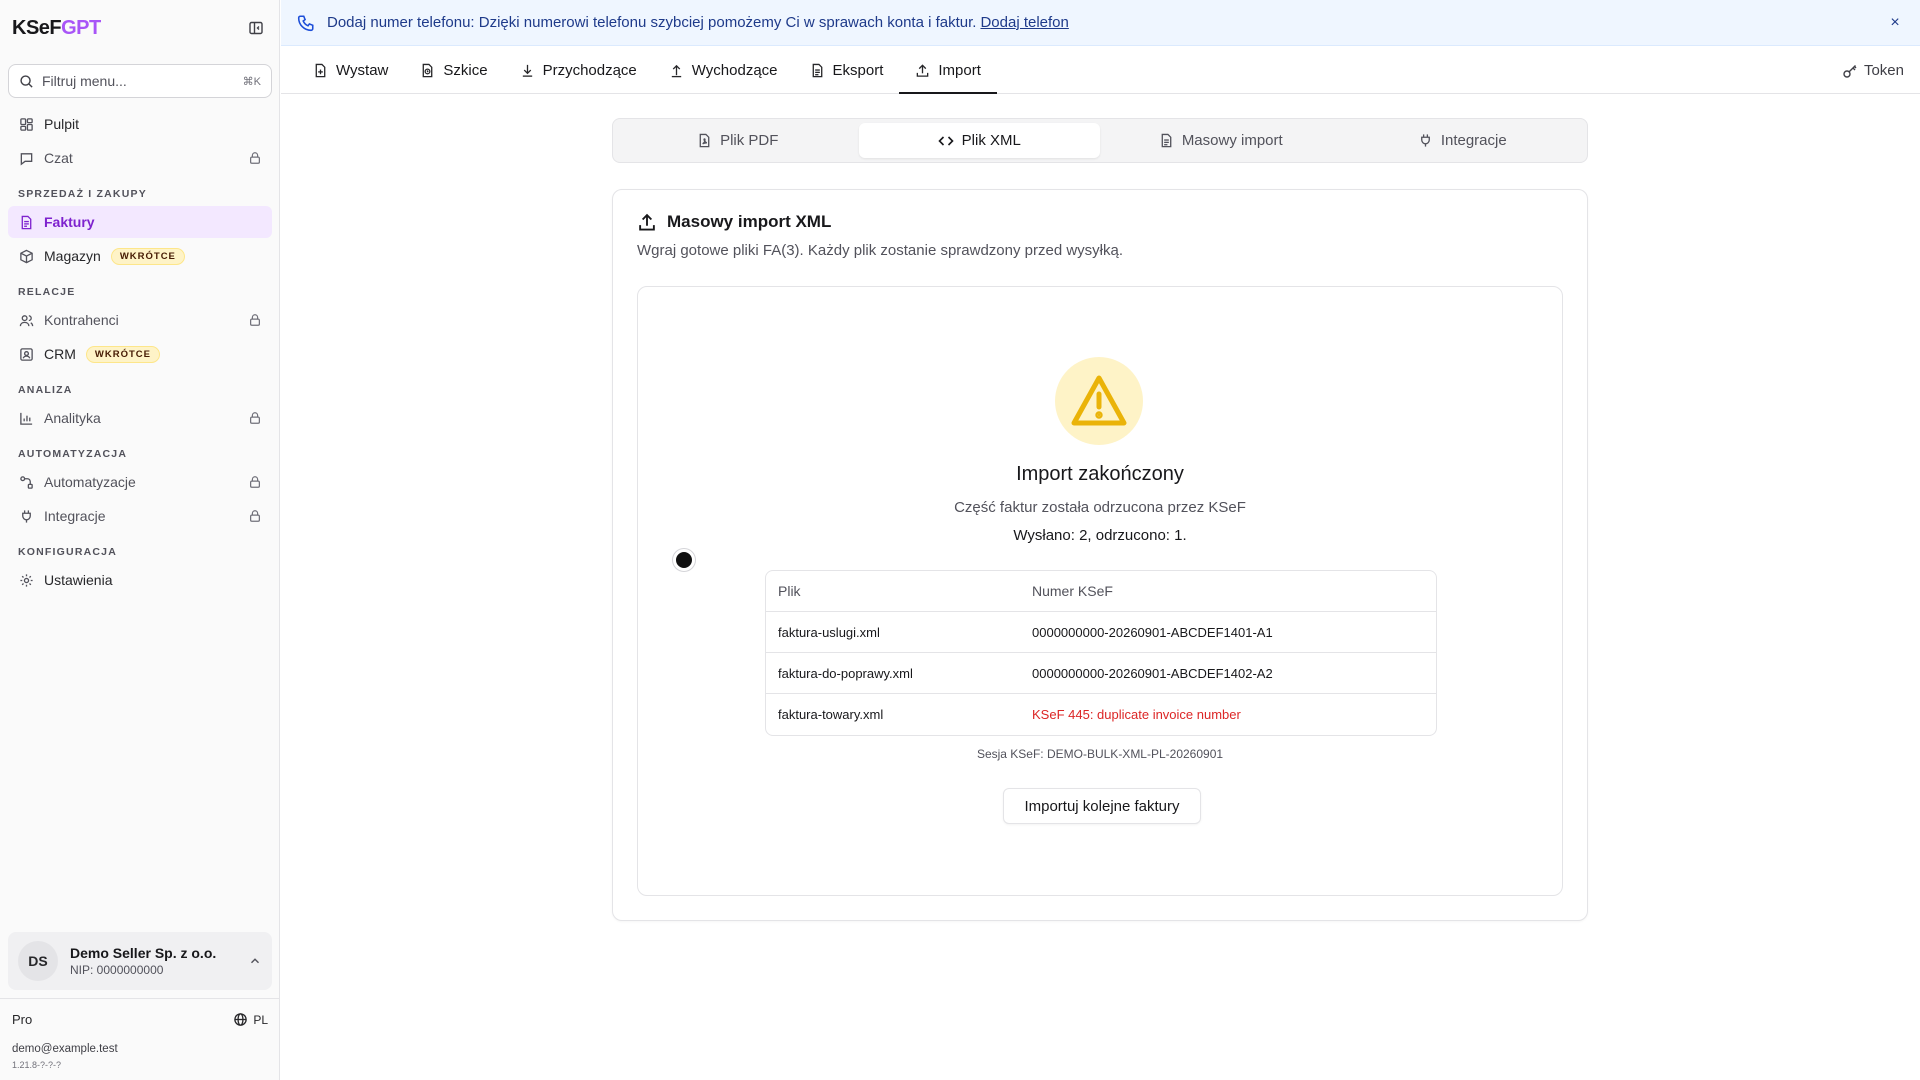 This screenshot has width=1920, height=1080. I want to click on plan-label: Pro, so click(22, 1019).